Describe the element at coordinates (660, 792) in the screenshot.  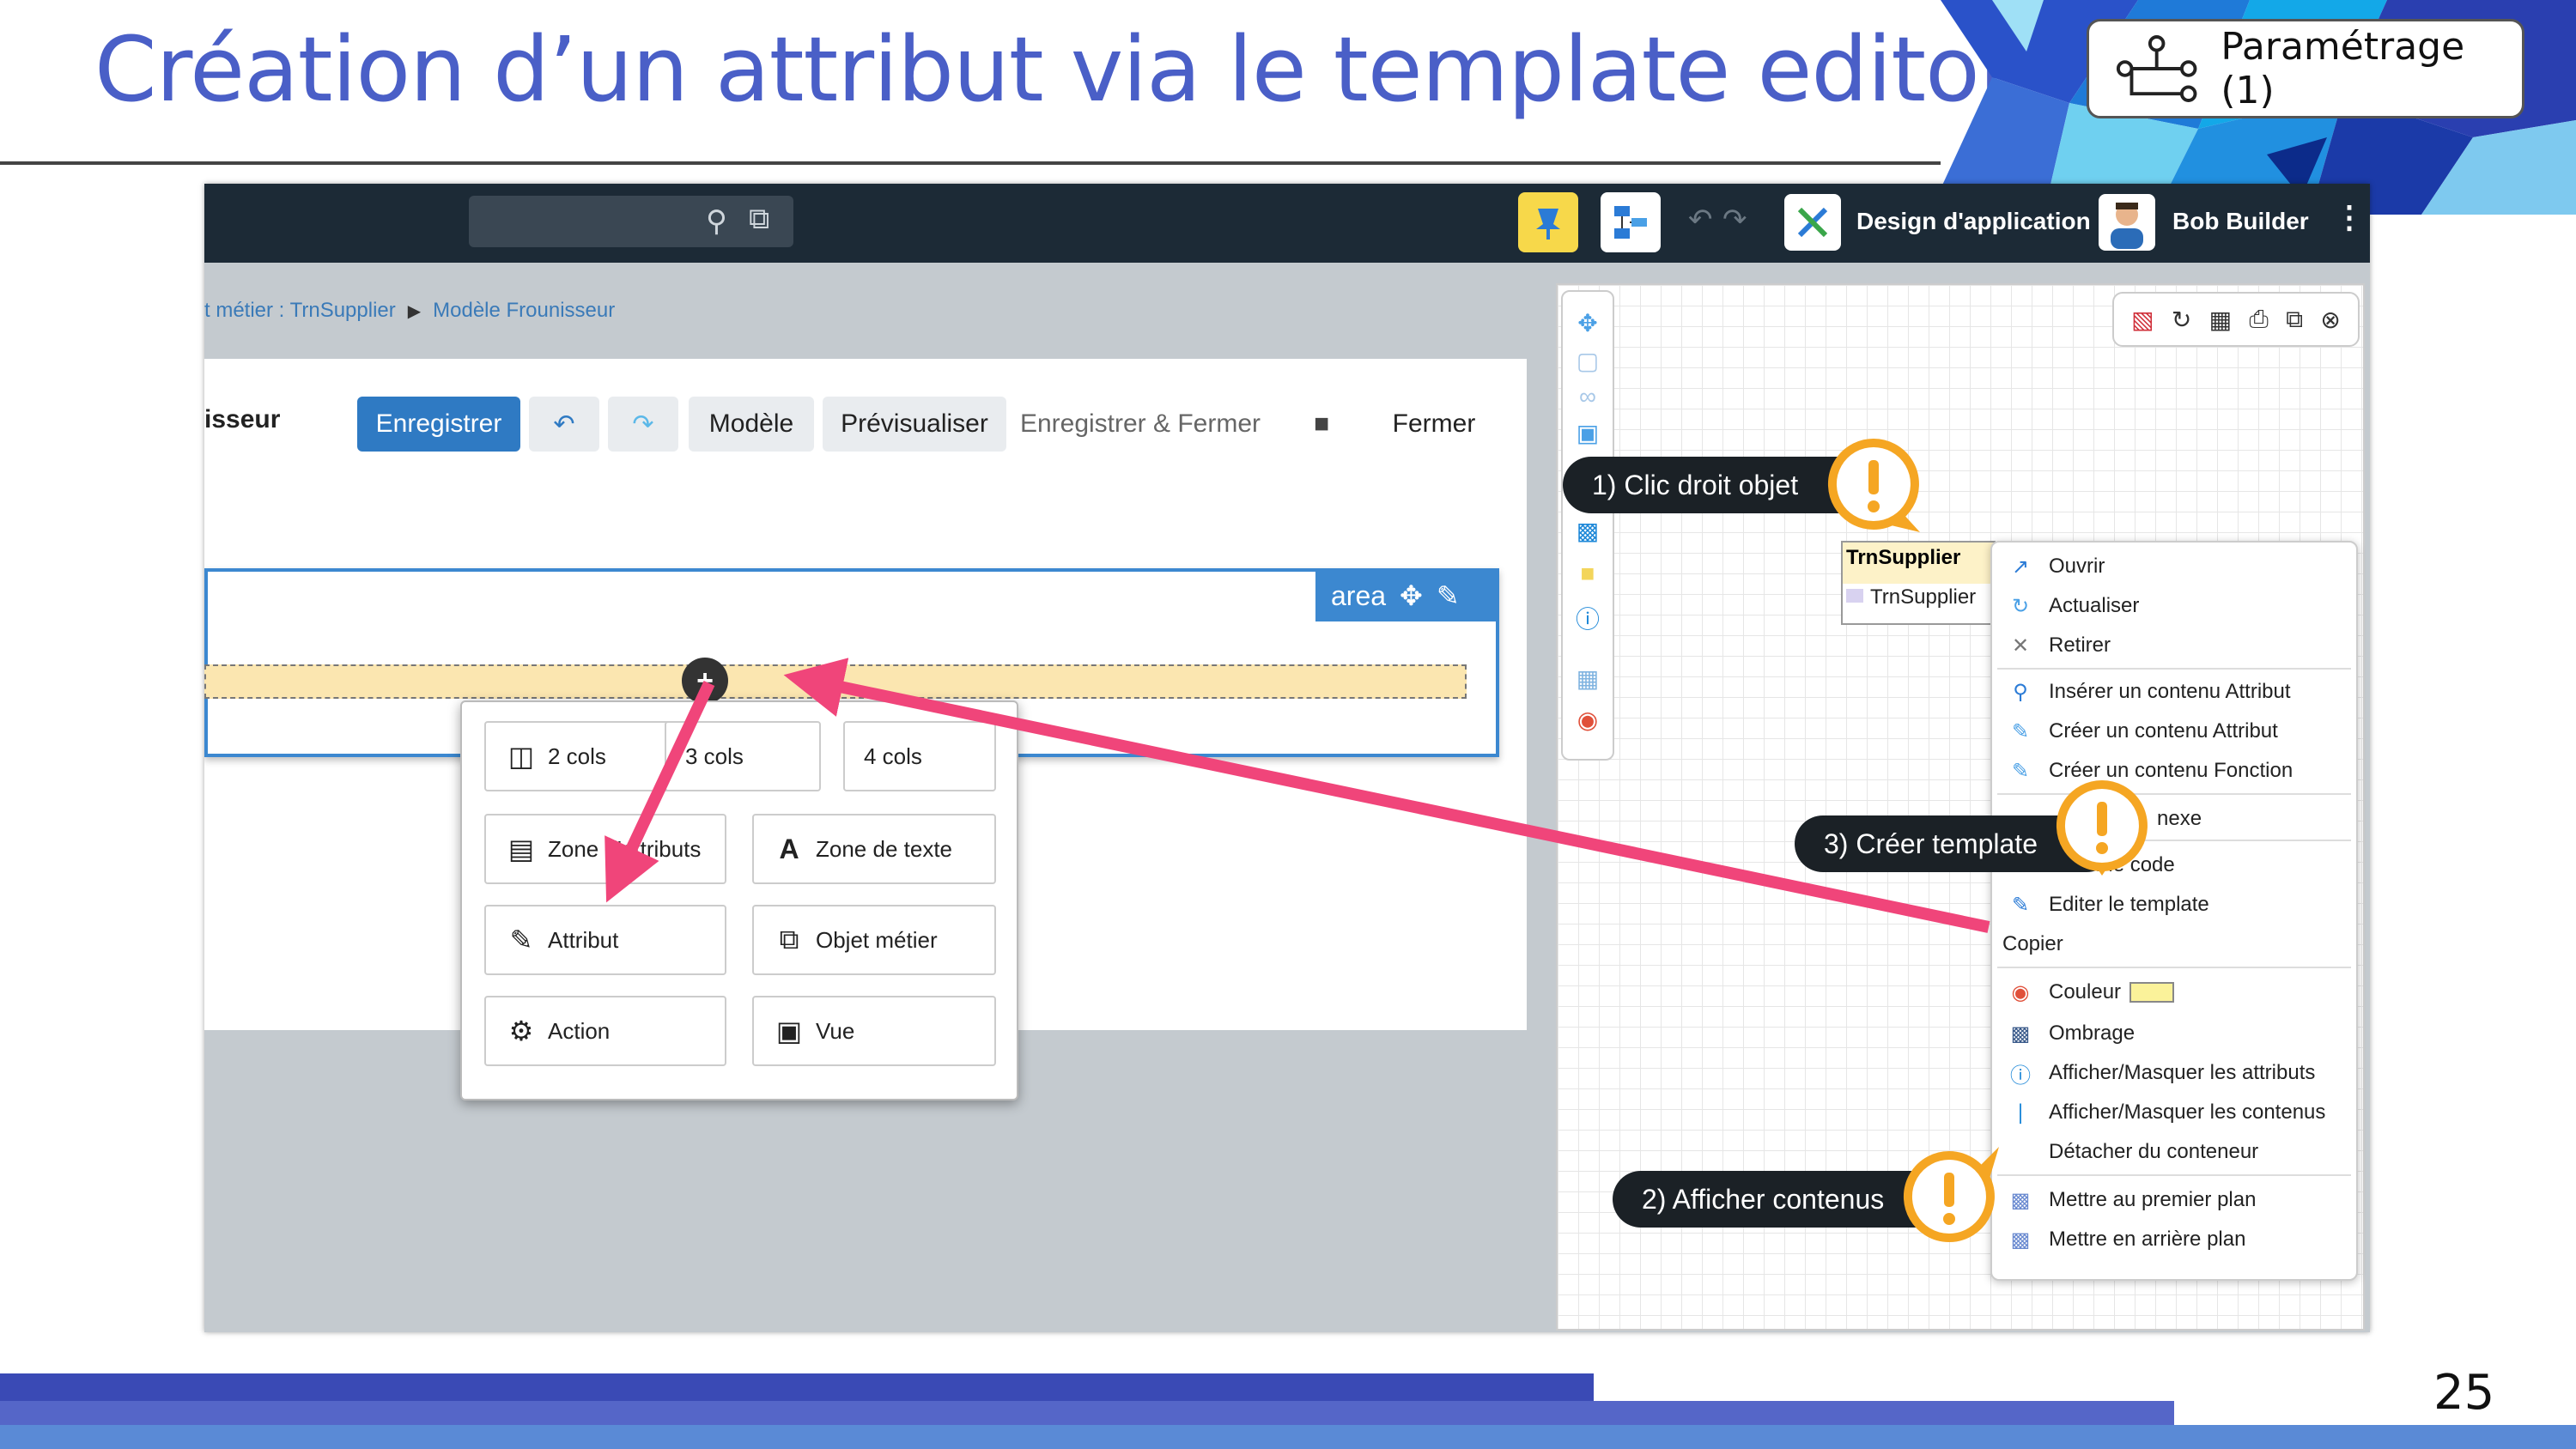
I see `arrow-to-attribut` at that location.